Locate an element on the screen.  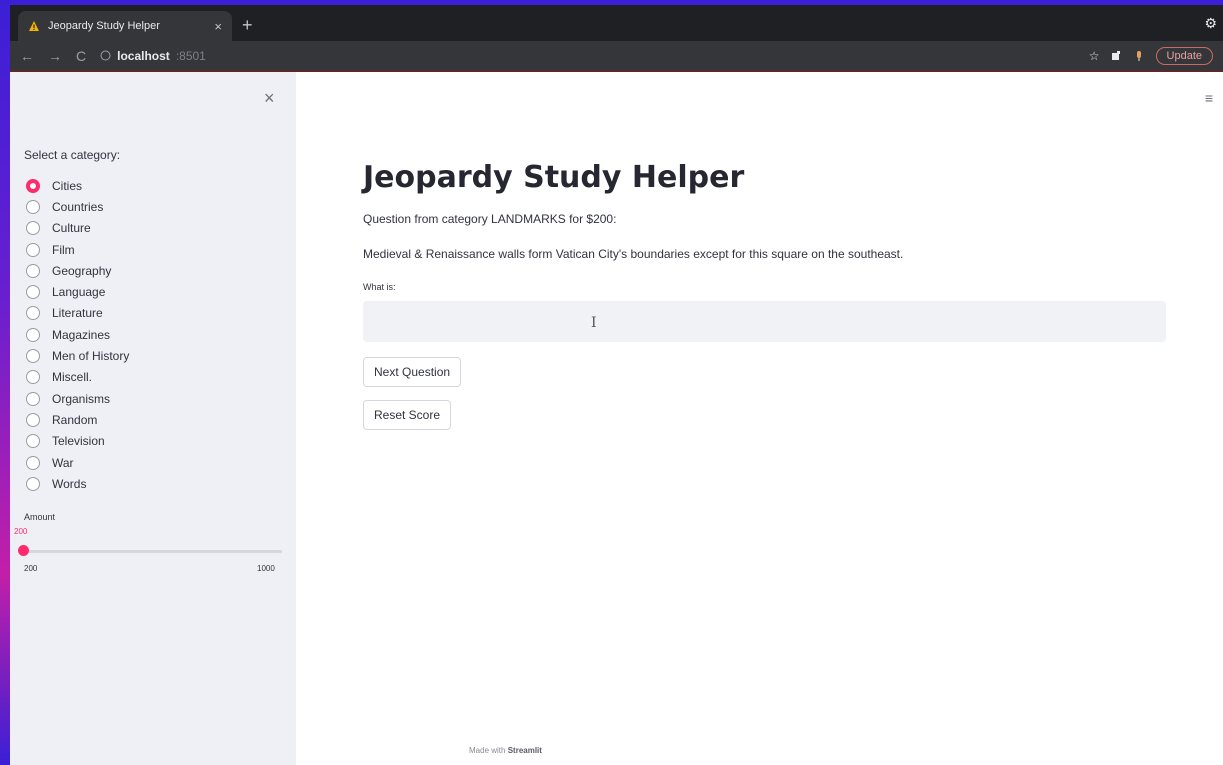
back-icon: ← is located at coordinates (27, 56).